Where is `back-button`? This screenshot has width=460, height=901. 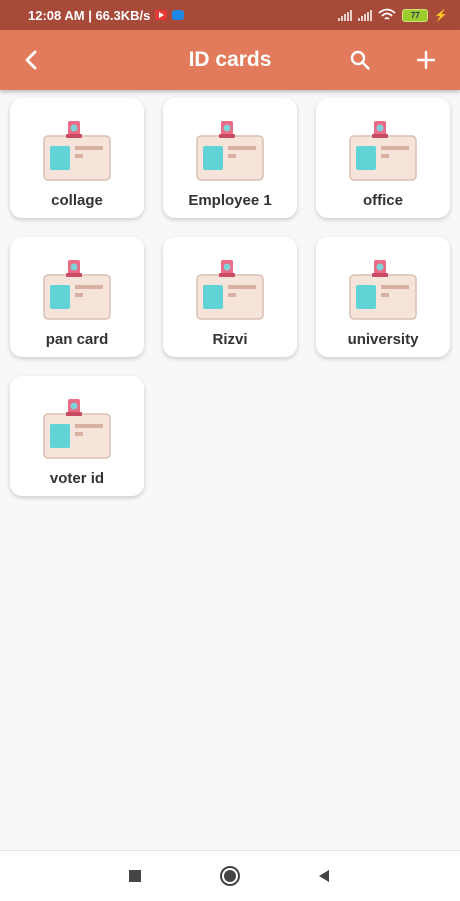
back-button is located at coordinates (32, 60).